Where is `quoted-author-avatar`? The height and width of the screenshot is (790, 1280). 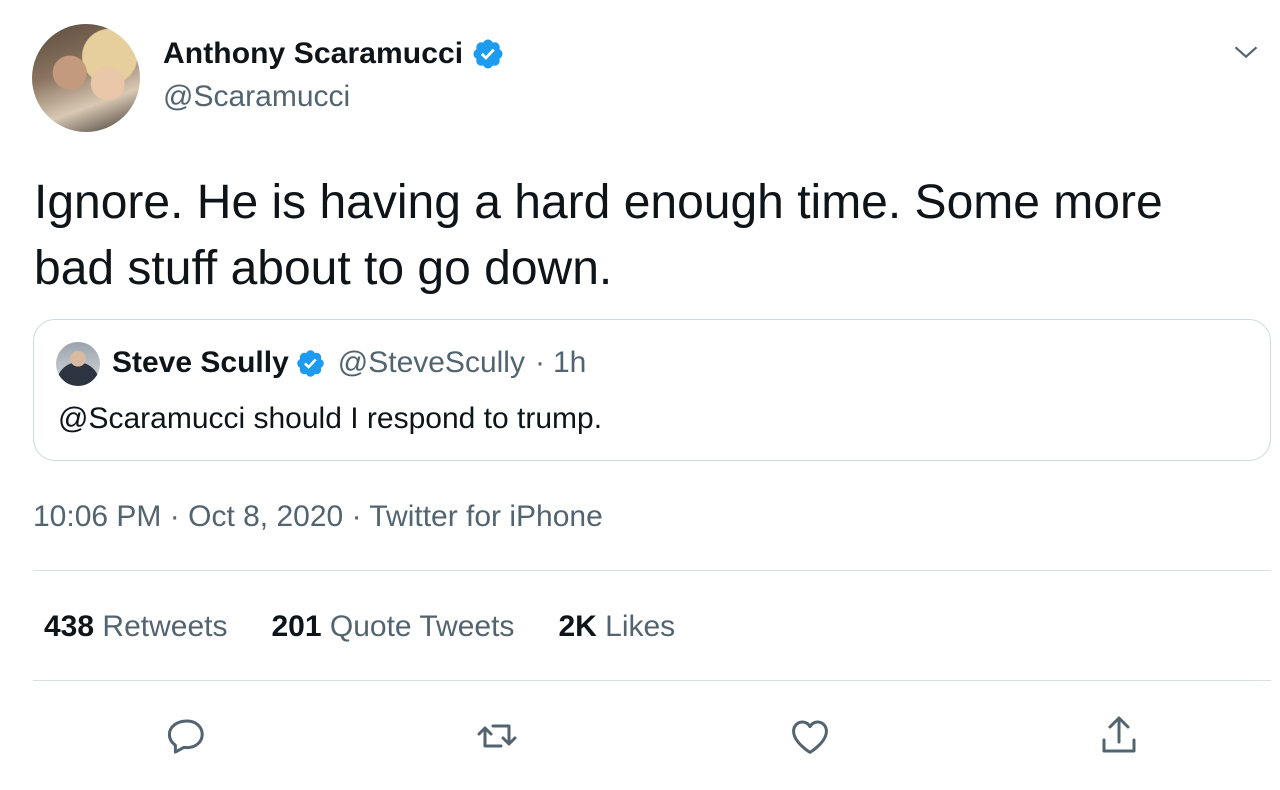
quoted-author-avatar is located at coordinates (78, 364).